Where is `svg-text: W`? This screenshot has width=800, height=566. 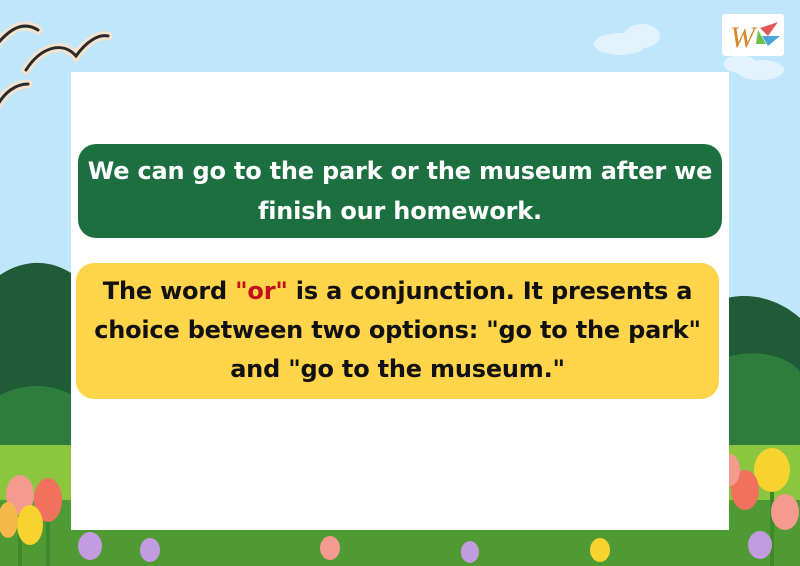 svg-text: W is located at coordinates (744, 37).